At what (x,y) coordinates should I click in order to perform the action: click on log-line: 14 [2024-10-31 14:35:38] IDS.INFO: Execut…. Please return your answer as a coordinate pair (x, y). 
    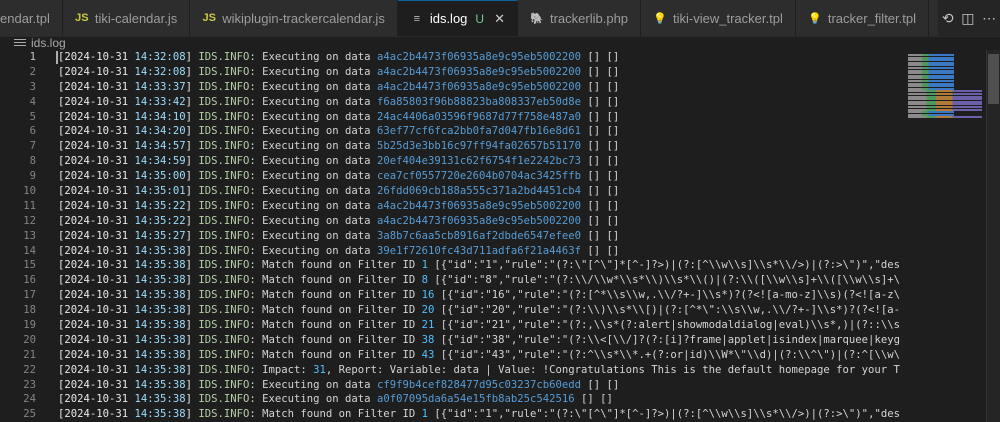
    Looking at the image, I should click on (500, 251).